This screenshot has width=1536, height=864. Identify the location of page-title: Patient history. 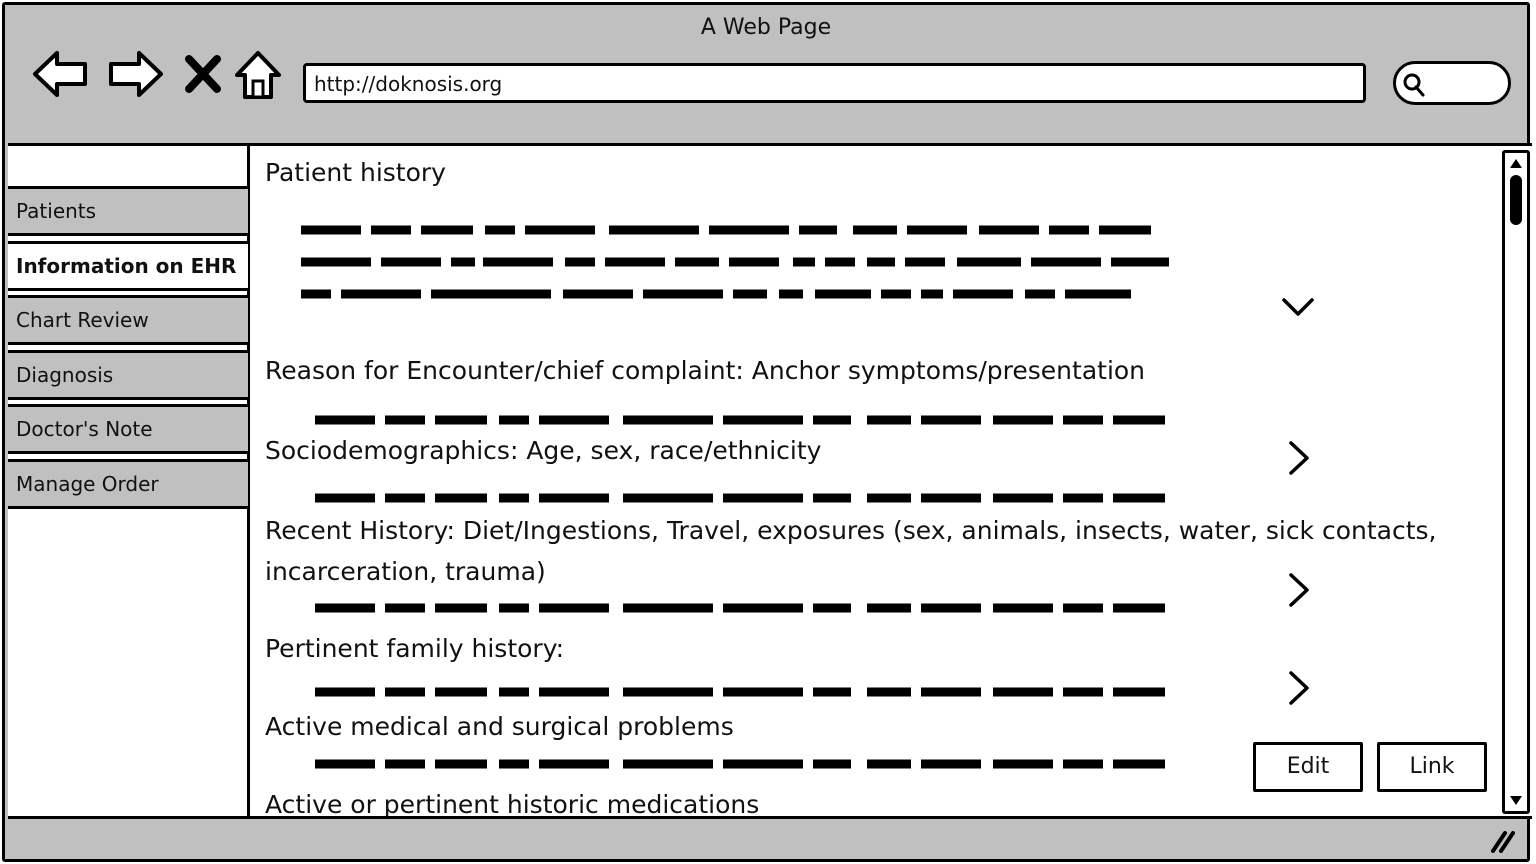
(355, 172).